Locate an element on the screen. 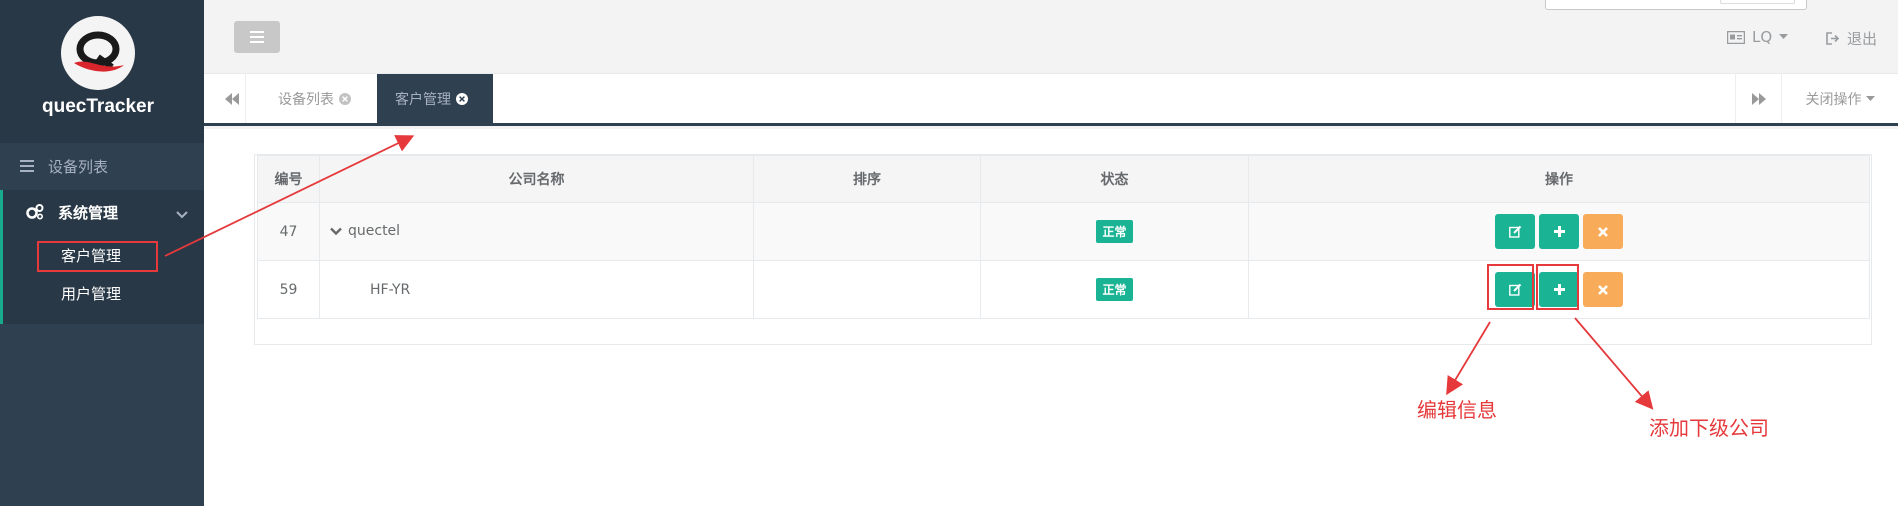 The width and height of the screenshot is (1898, 506). plus-icon is located at coordinates (1559, 231).